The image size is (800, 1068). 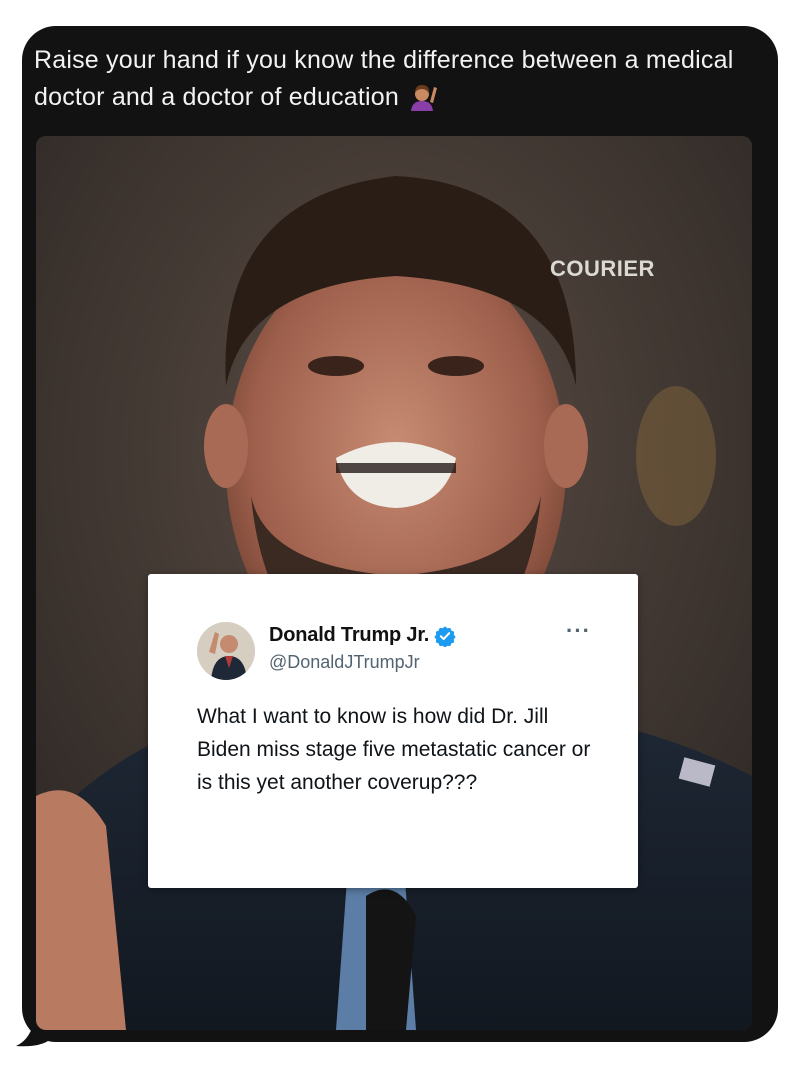 I want to click on avatar-image, so click(x=226, y=651).